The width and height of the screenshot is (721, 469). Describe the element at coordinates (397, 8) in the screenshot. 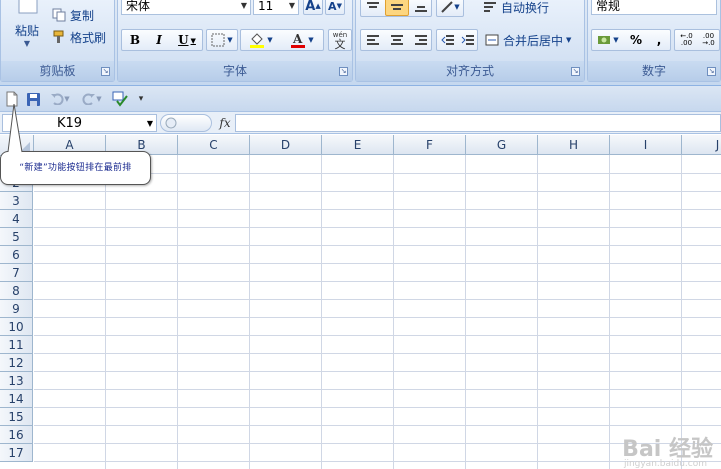

I see `align-middle-button` at that location.